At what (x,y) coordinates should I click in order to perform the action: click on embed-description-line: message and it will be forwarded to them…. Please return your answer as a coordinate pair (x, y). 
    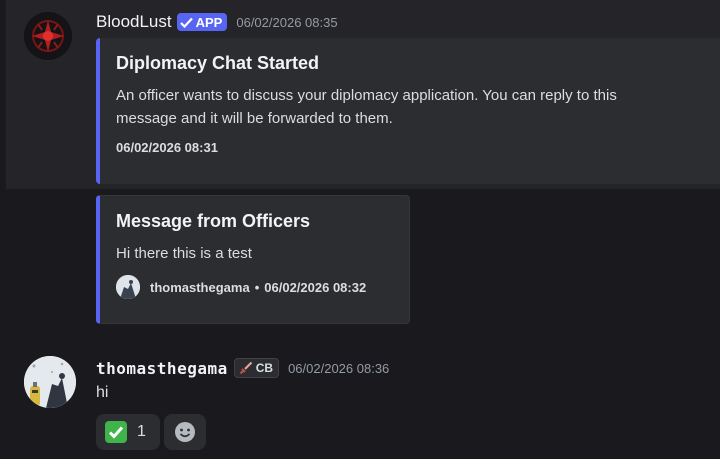
    Looking at the image, I should click on (254, 118).